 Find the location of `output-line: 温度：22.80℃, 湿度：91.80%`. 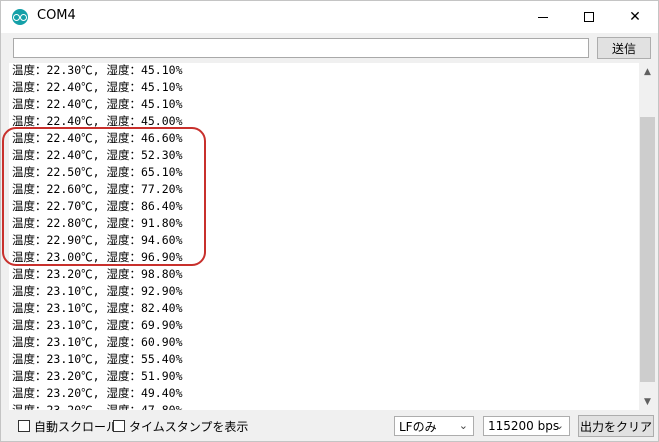

output-line: 温度：22.80℃, 湿度：91.80% is located at coordinates (97, 223).